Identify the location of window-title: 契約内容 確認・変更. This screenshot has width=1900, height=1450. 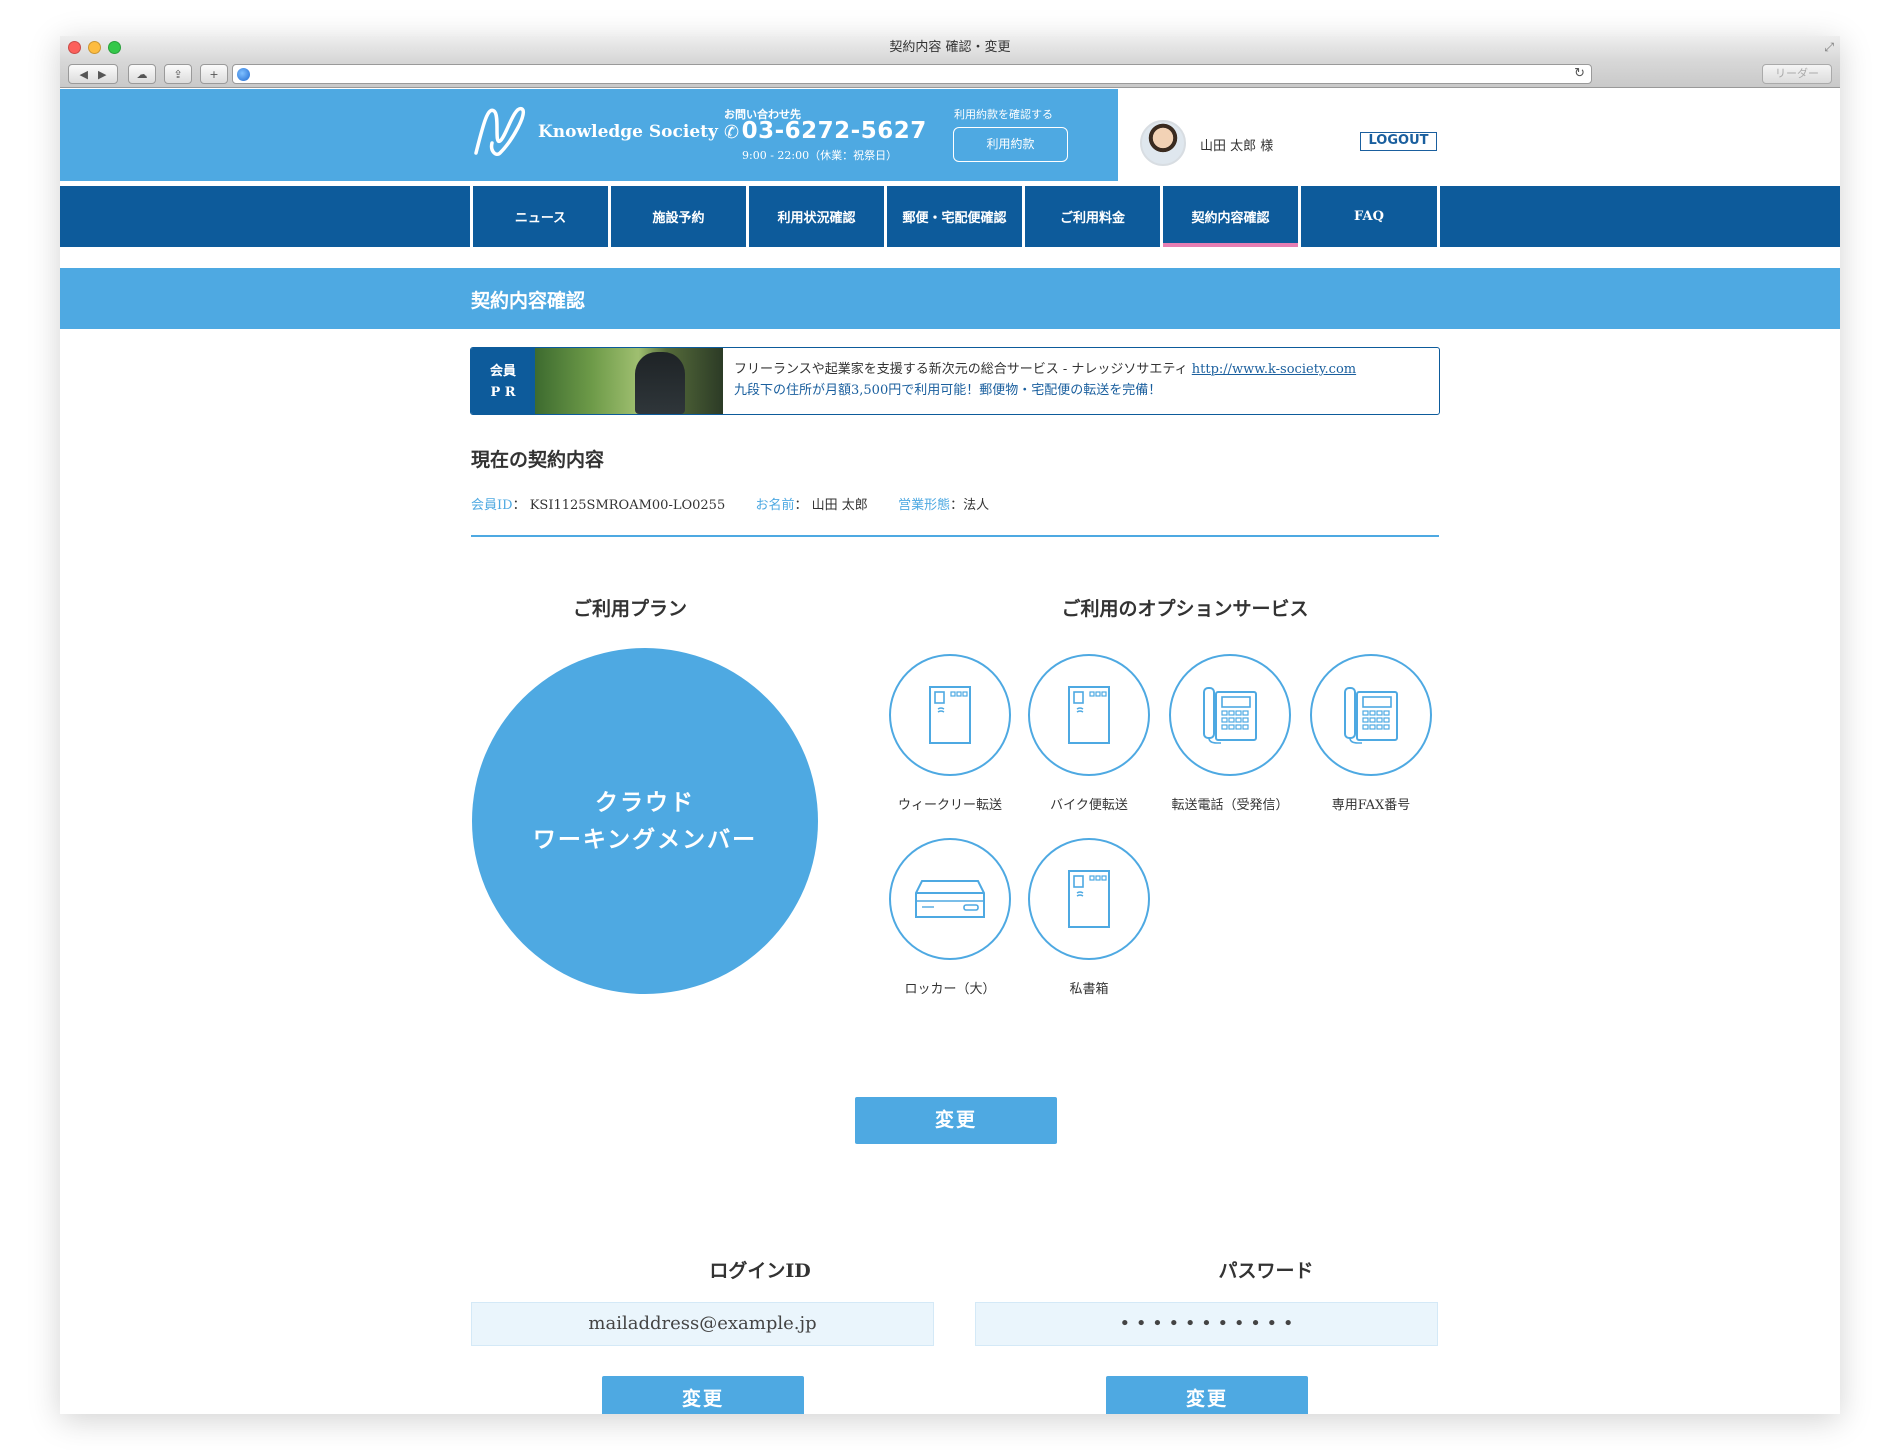
(950, 47).